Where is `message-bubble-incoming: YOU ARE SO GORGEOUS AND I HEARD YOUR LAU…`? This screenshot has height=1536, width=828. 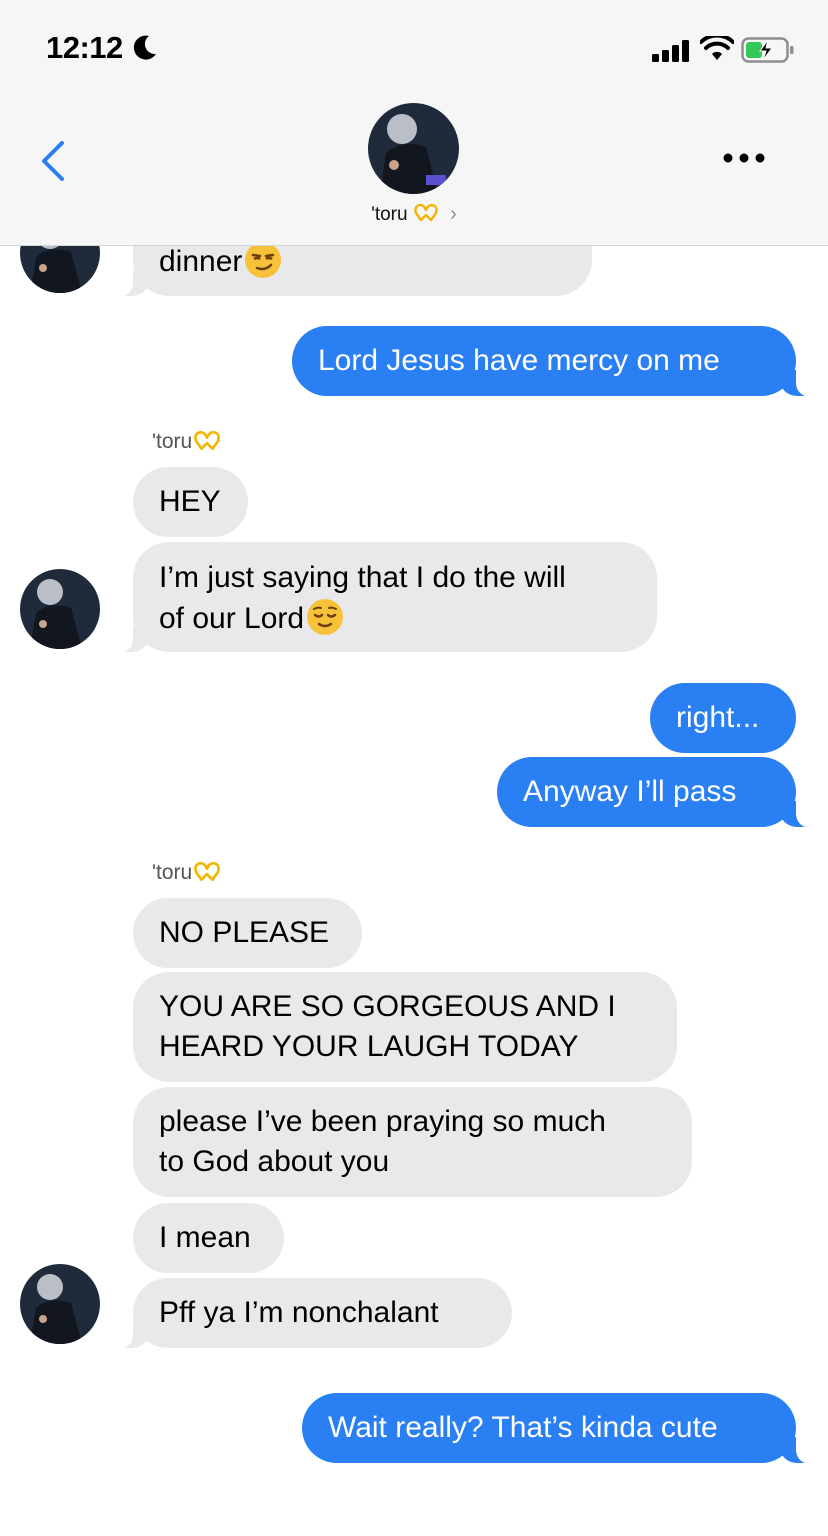 message-bubble-incoming: YOU ARE SO GORGEOUS AND I HEARD YOUR LAU… is located at coordinates (405, 1027).